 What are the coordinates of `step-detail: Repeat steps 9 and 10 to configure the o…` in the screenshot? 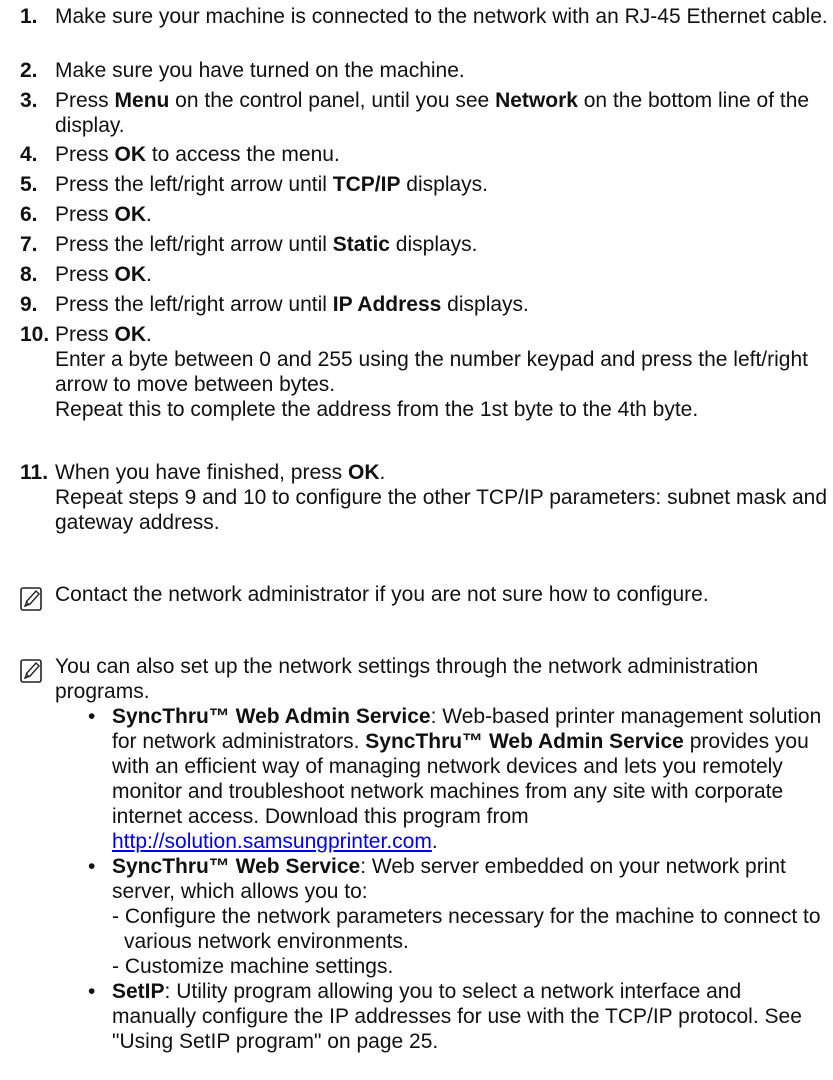 It's located at (441, 510).